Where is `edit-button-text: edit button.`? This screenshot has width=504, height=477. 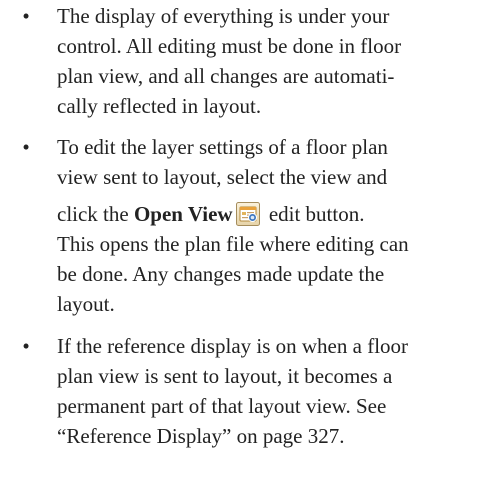 edit-button-text: edit button. is located at coordinates (314, 214).